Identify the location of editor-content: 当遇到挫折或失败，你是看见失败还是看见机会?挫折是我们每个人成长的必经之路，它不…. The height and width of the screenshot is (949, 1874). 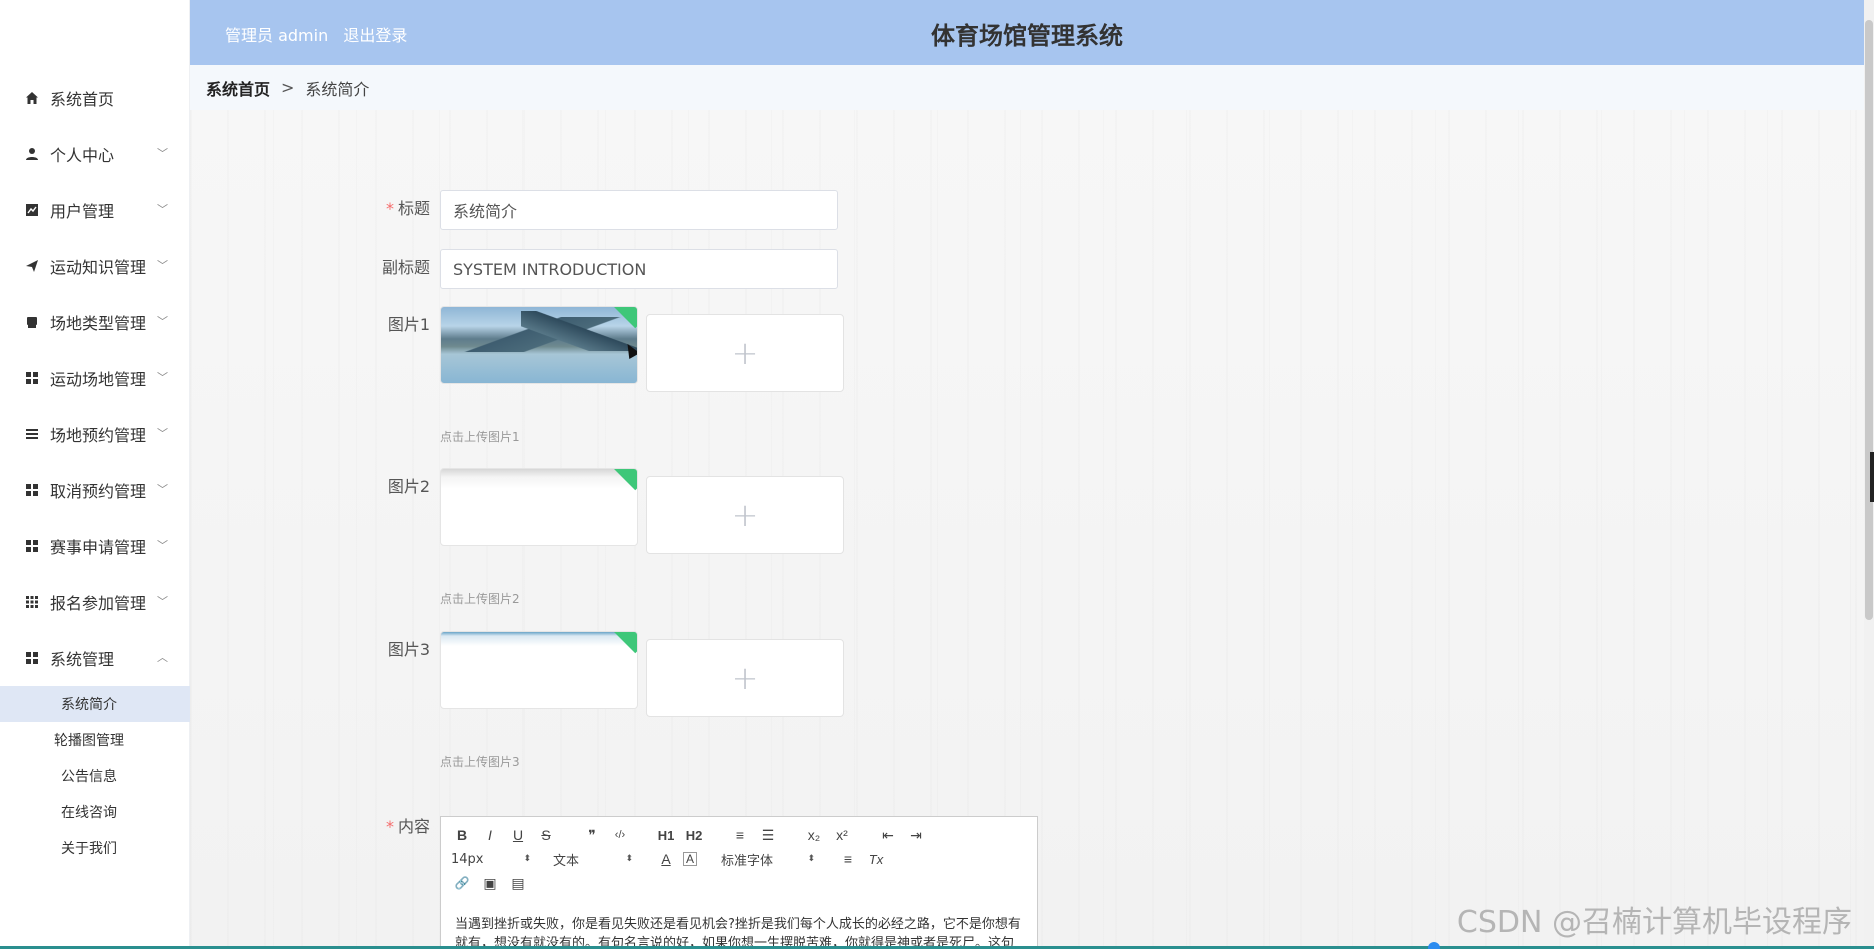
(739, 932).